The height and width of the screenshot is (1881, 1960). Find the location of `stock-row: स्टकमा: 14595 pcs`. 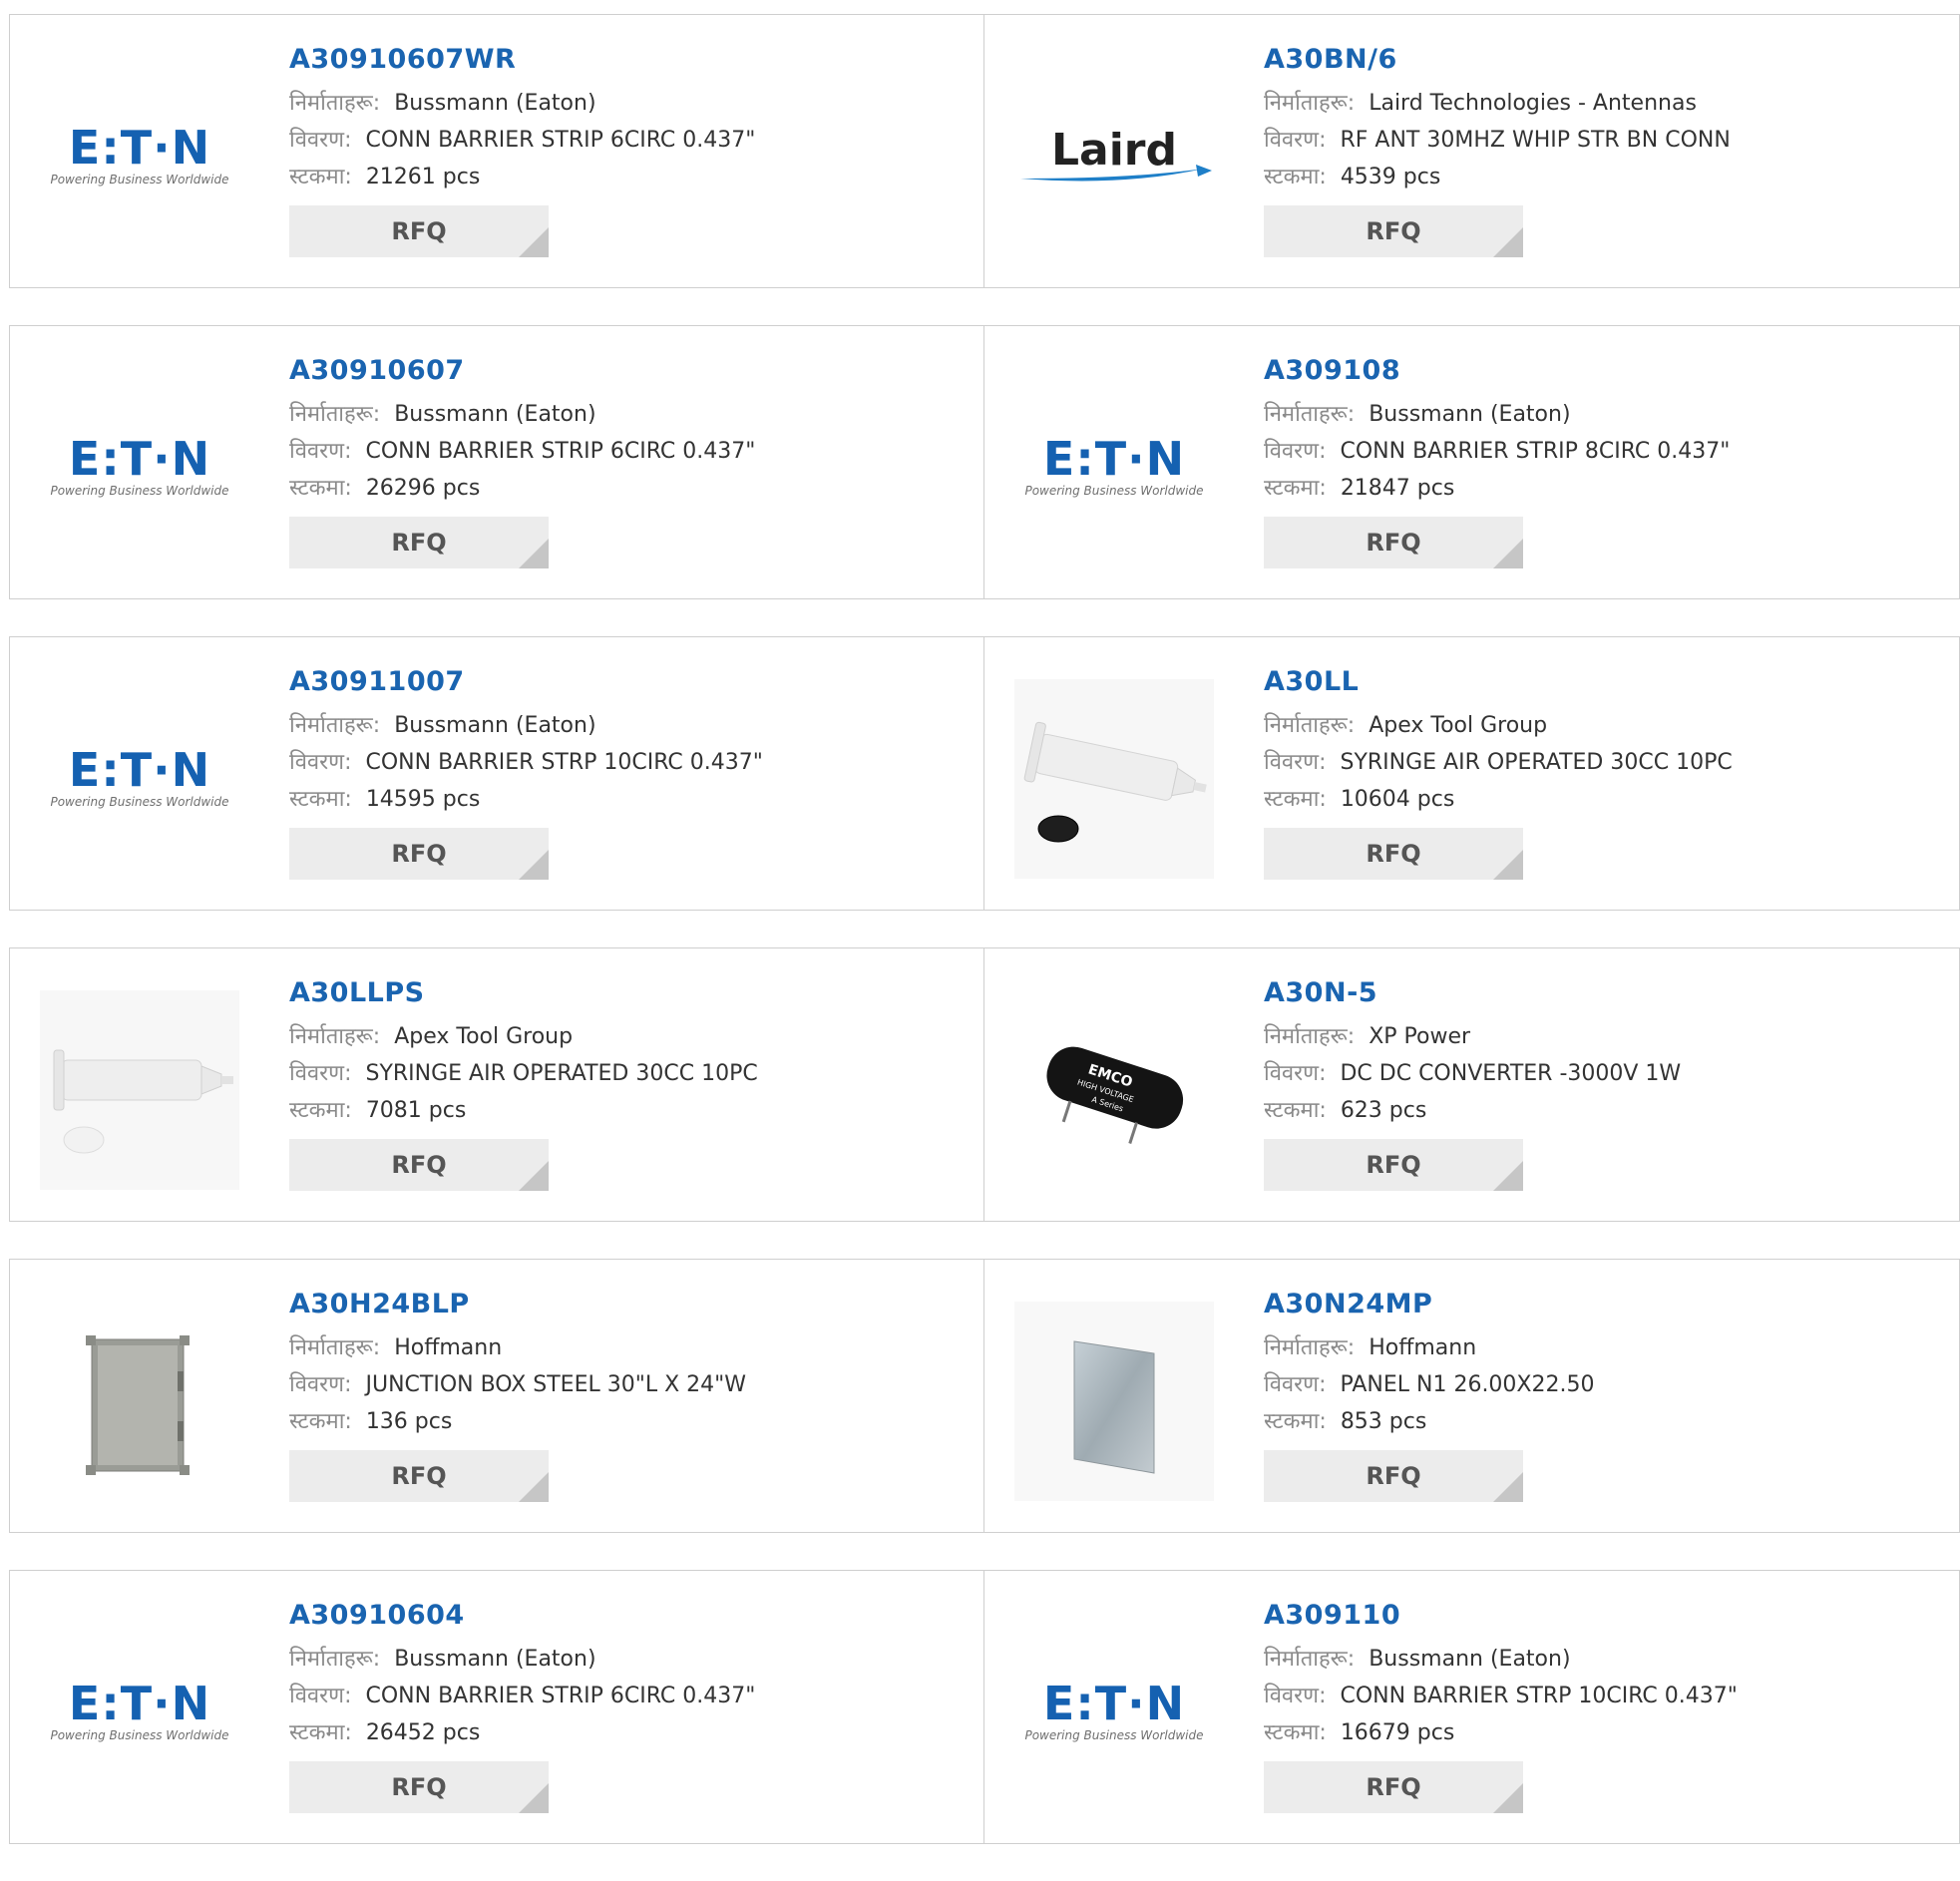

stock-row: स्टकमा: 14595 pcs is located at coordinates (627, 799).